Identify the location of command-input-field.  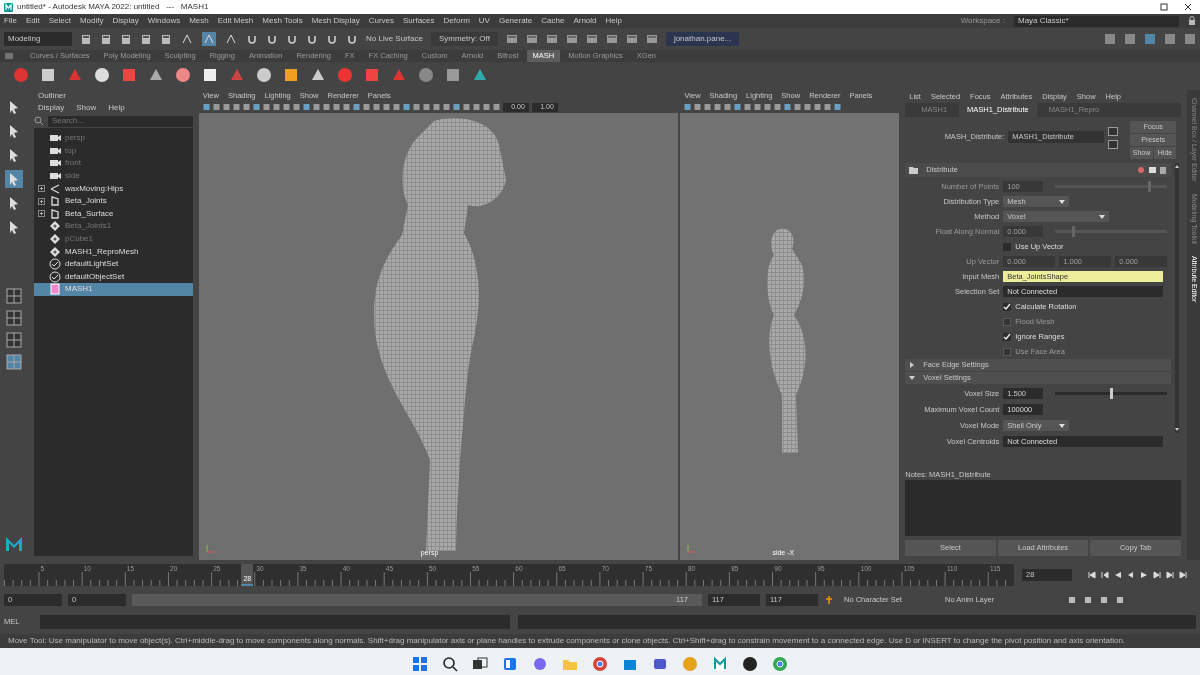
(275, 622).